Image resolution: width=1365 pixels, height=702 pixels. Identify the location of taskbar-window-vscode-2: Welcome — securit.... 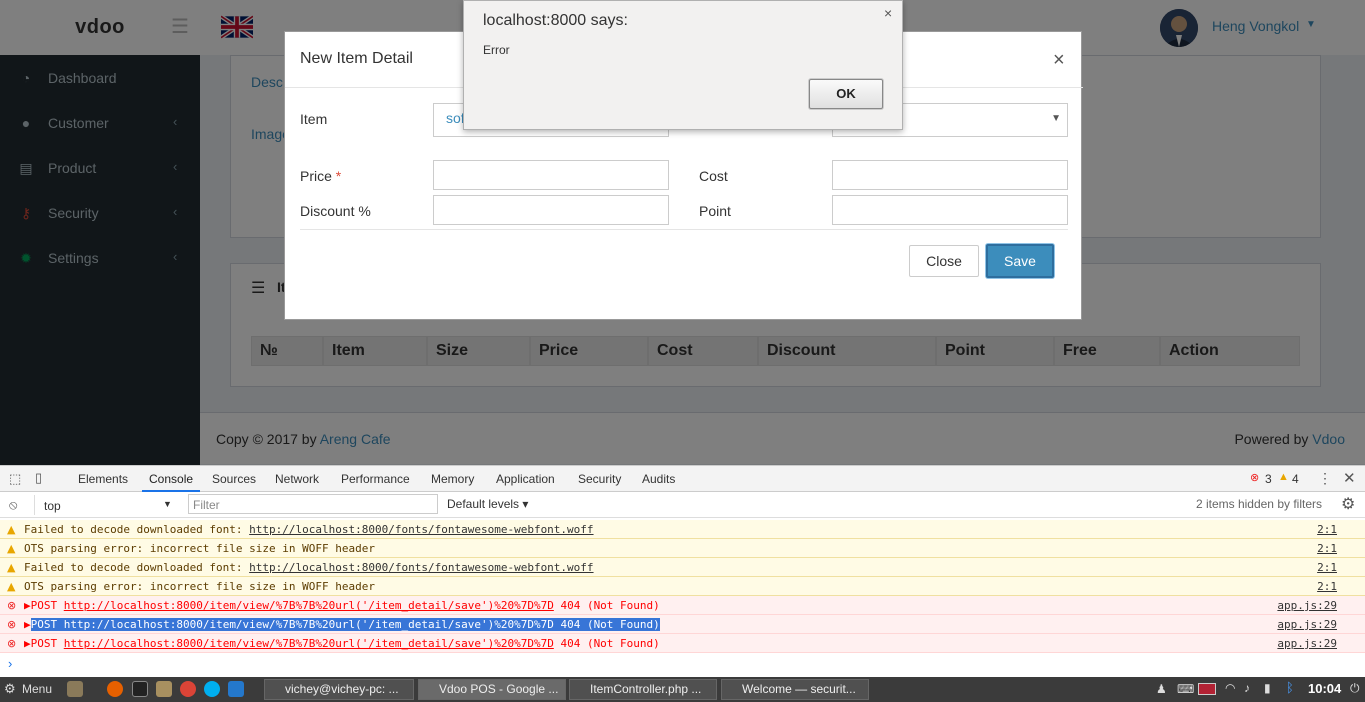
(795, 689).